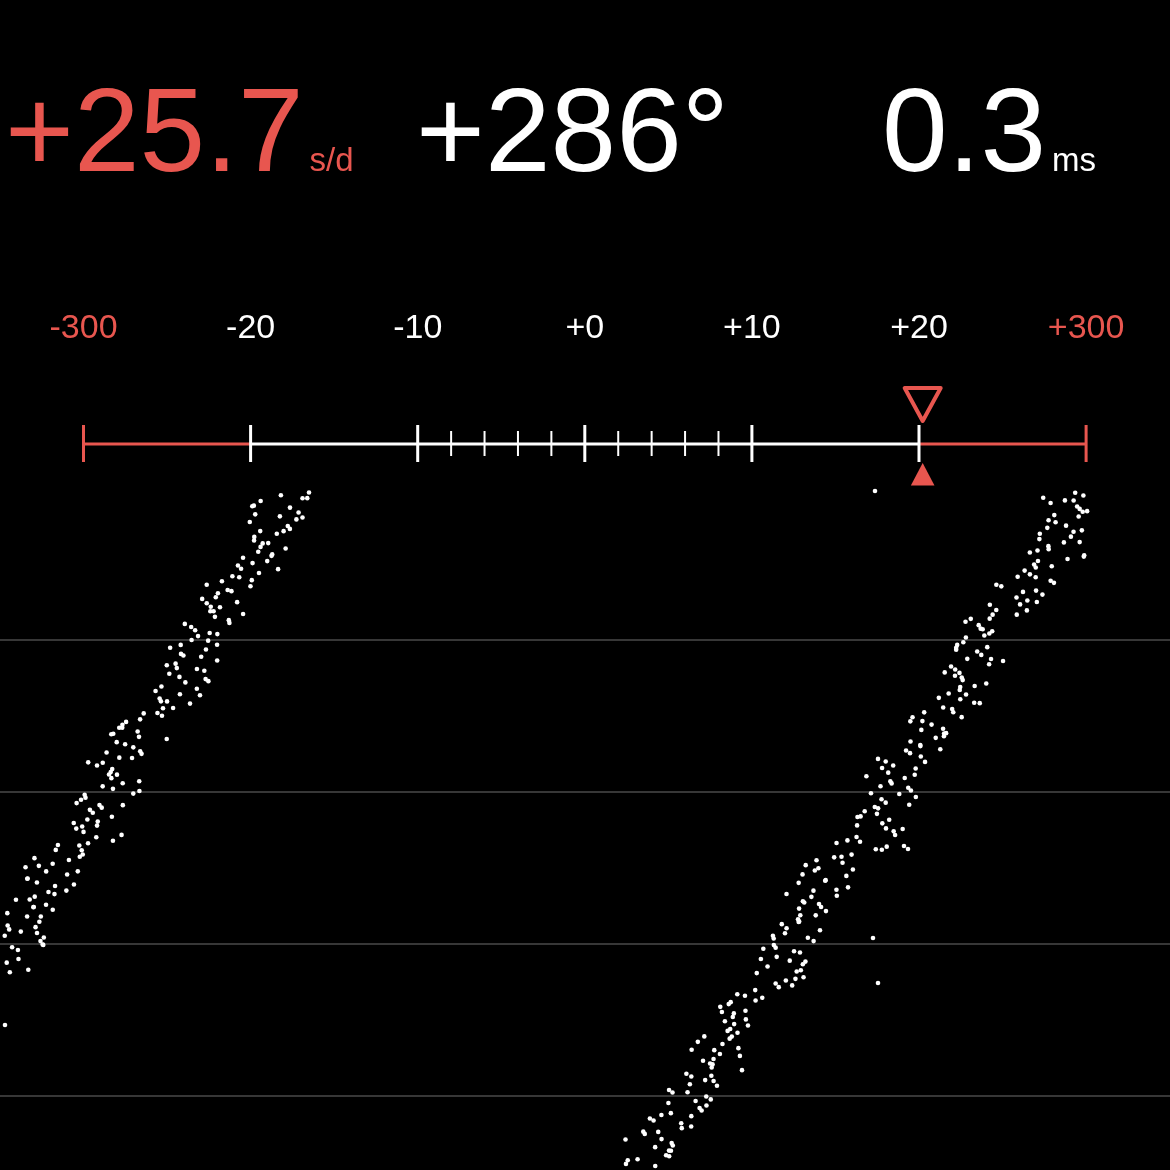  Describe the element at coordinates (418, 326) in the screenshot. I see `scale-label: -10` at that location.